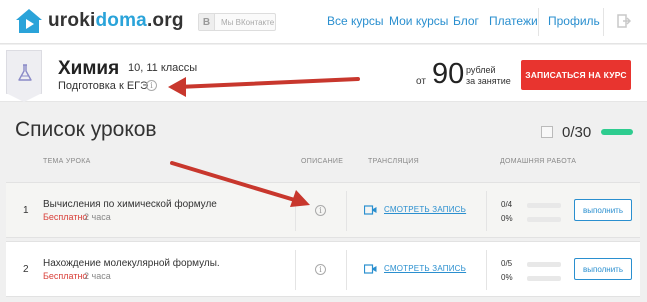 This screenshot has height=302, width=647. I want to click on course-subtitle: Подготовка к ЕГЭ, so click(103, 86).